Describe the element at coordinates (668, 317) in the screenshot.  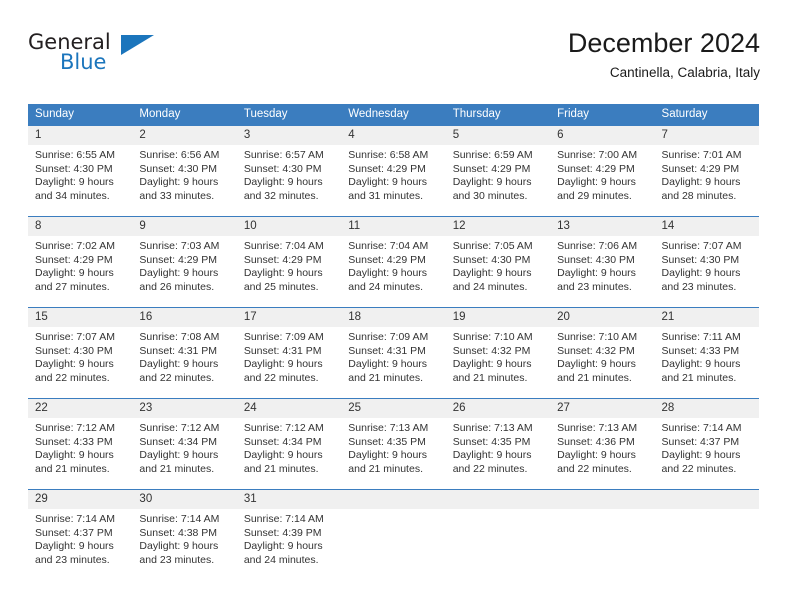
I see `day-number: 21` at that location.